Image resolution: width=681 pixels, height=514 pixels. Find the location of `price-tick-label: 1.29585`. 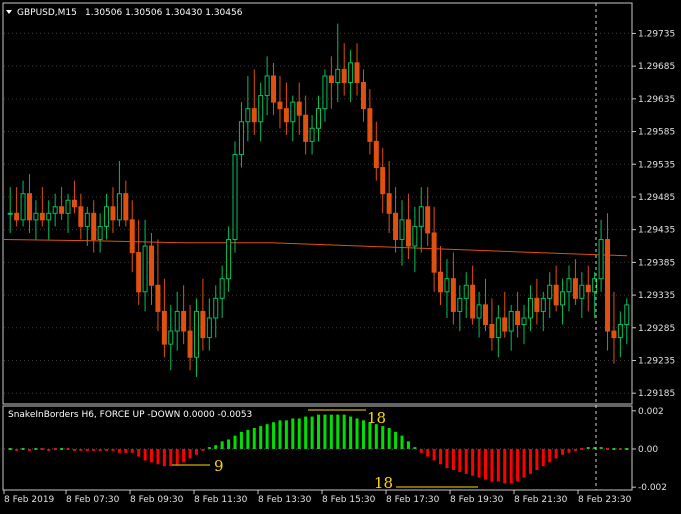

price-tick-label: 1.29585 is located at coordinates (656, 133).